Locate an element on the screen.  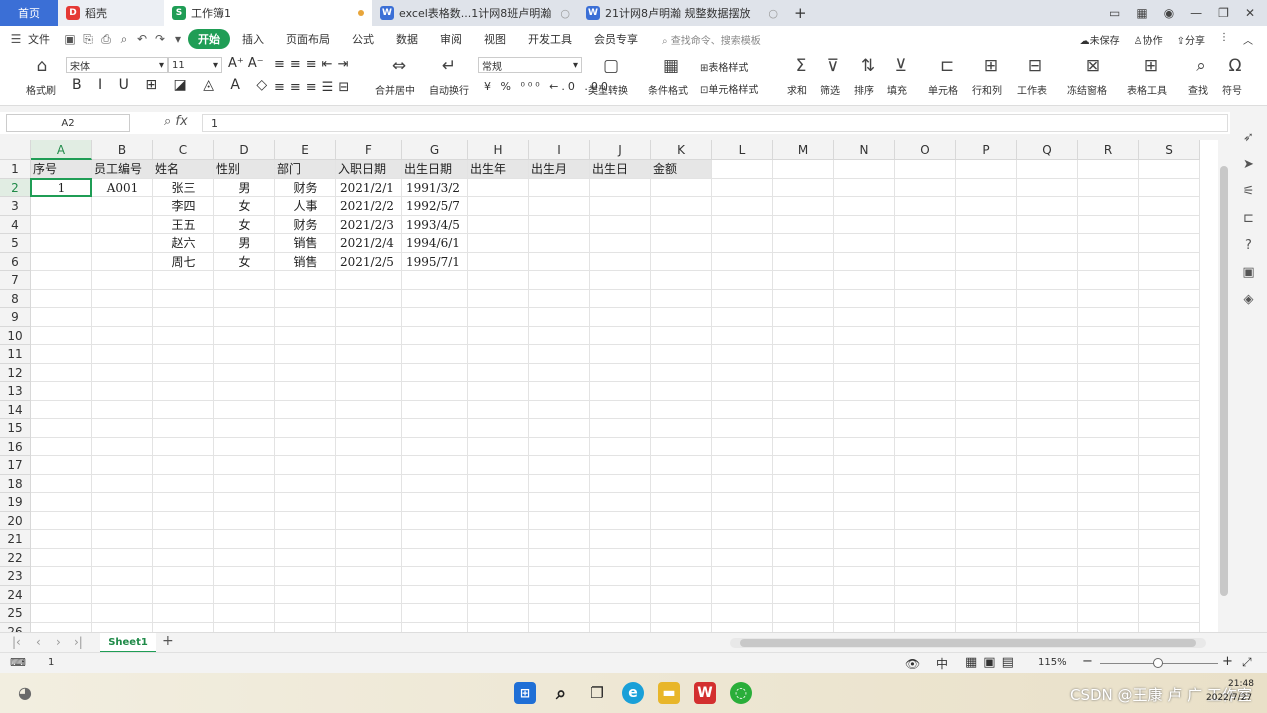
zoom-out-icon: − is located at coordinates (1087, 661).